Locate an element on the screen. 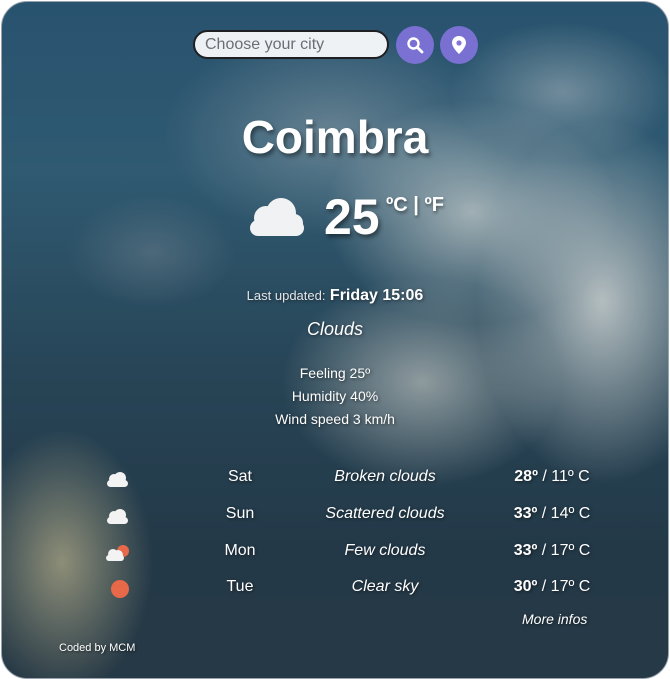  wind-speed: Wind speed 3 km/h is located at coordinates (335, 419).